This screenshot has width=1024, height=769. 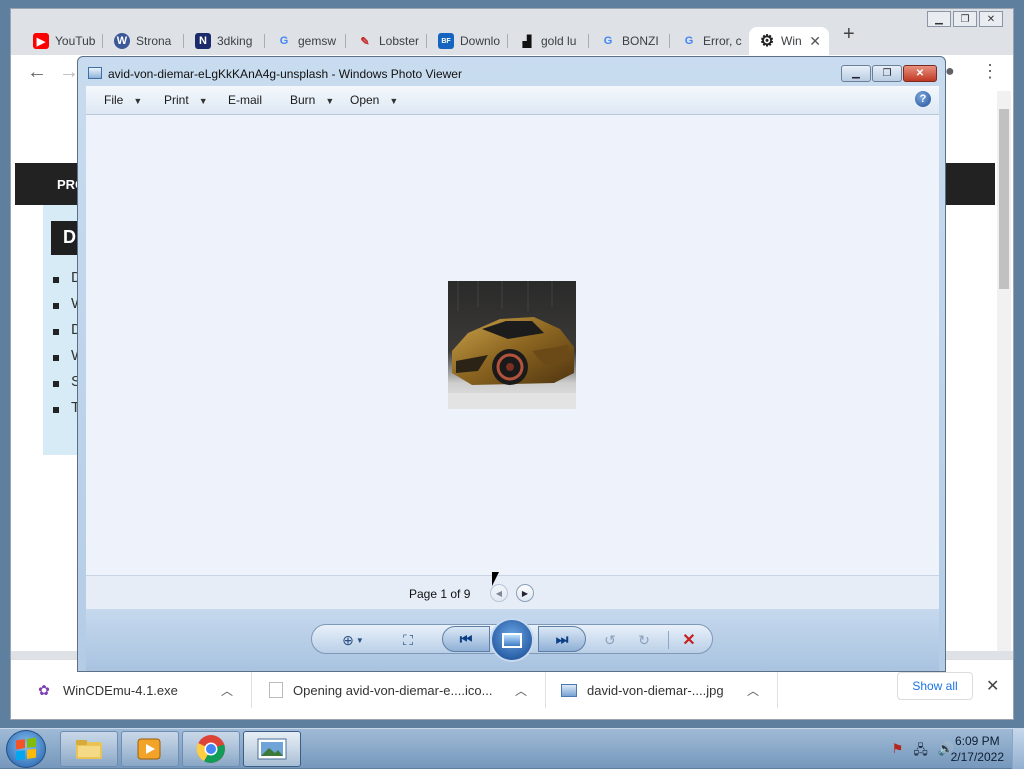 What do you see at coordinates (789, 41) in the screenshot?
I see `browser-tab-active: ⚙ Win ✕` at bounding box center [789, 41].